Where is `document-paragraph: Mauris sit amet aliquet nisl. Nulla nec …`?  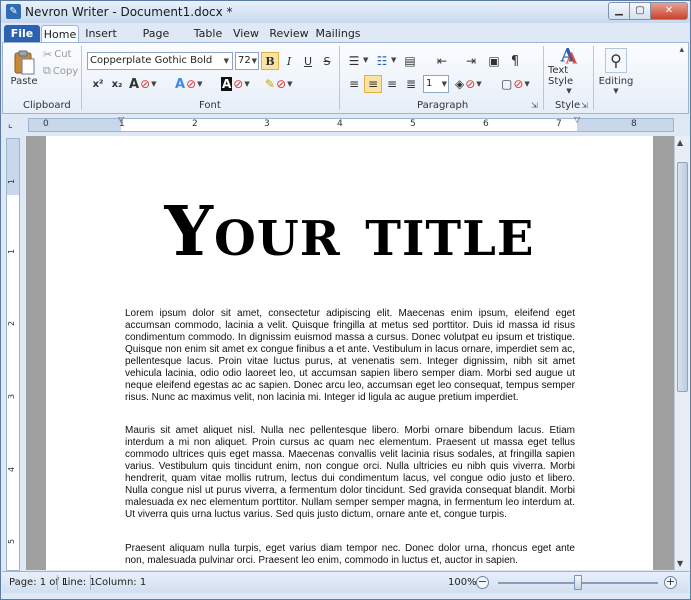
document-paragraph: Mauris sit amet aliquet nisl. Nulla nec … is located at coordinates (350, 473).